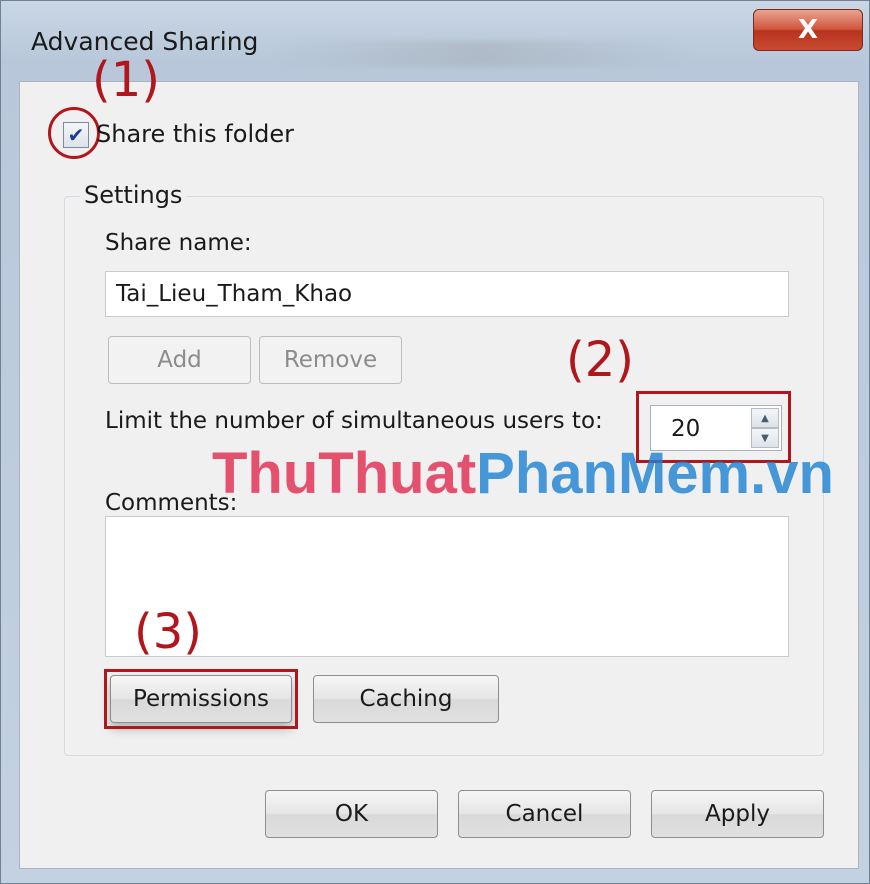 Image resolution: width=870 pixels, height=884 pixels. I want to click on close-button: X, so click(808, 30).